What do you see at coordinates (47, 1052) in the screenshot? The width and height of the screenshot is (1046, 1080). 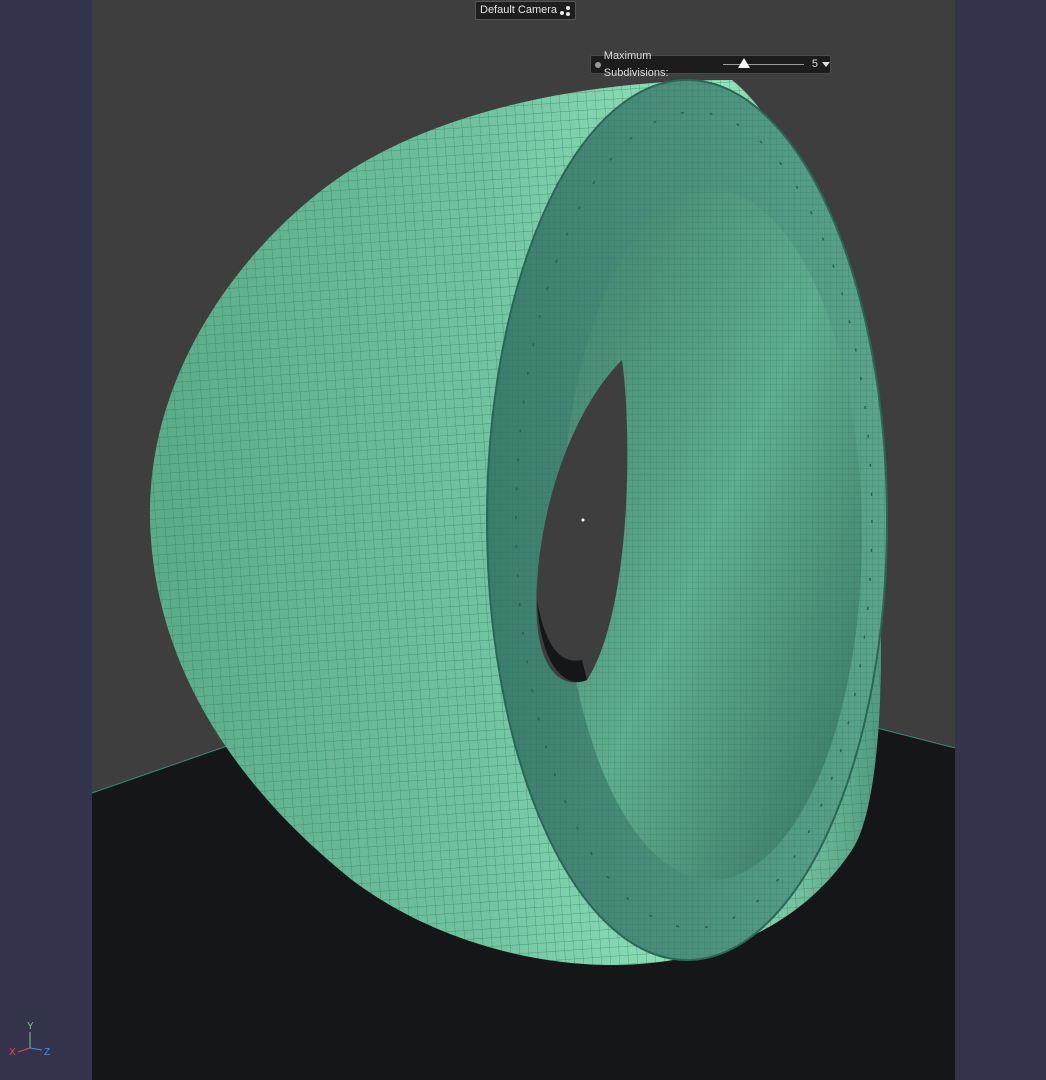 I see `axis-z-label: Z` at bounding box center [47, 1052].